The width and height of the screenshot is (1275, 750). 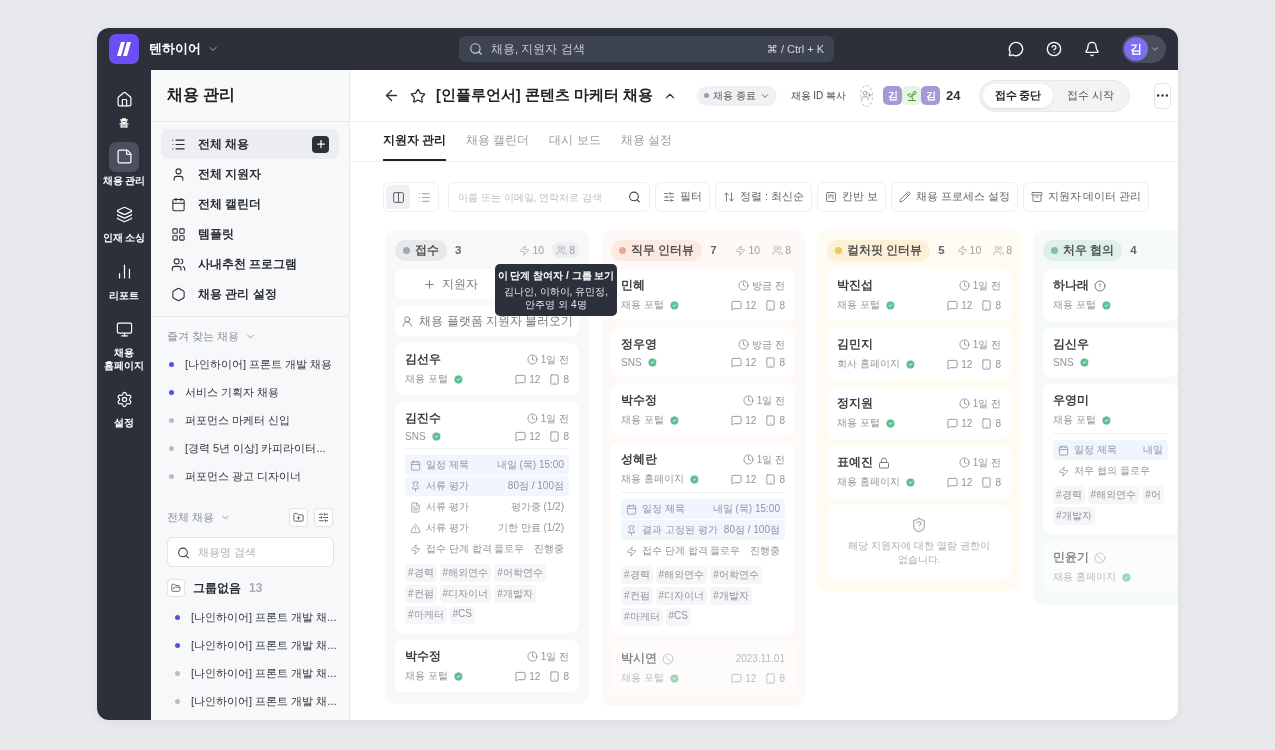 What do you see at coordinates (703, 668) in the screenshot?
I see `applicant-card: 박시연 2023.11.01 채용 포털 12 8` at bounding box center [703, 668].